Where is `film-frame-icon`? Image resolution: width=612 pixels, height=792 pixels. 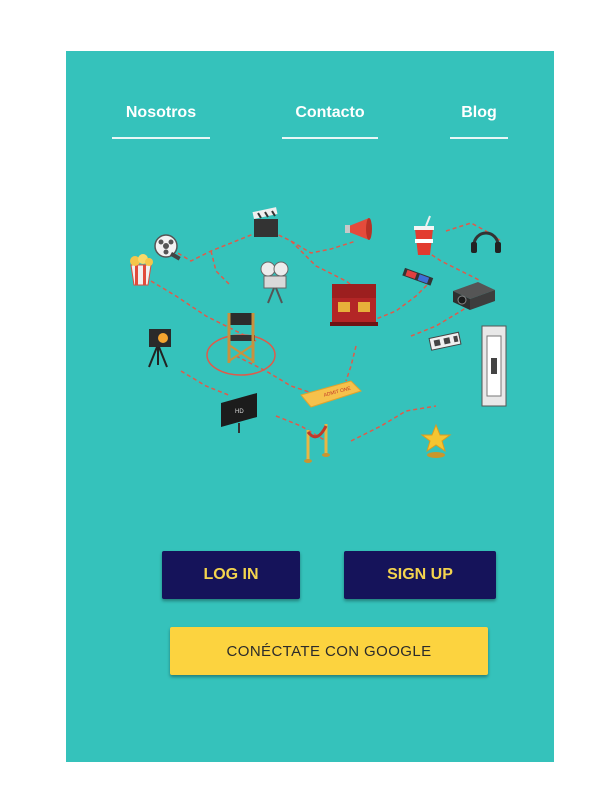 film-frame-icon is located at coordinates (494, 366).